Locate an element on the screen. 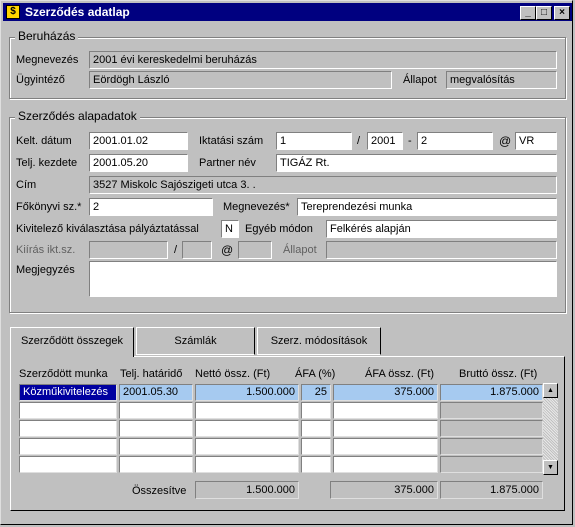 Image resolution: width=575 pixels, height=527 pixels. tab-invoices-label: Számlák is located at coordinates (195, 341).